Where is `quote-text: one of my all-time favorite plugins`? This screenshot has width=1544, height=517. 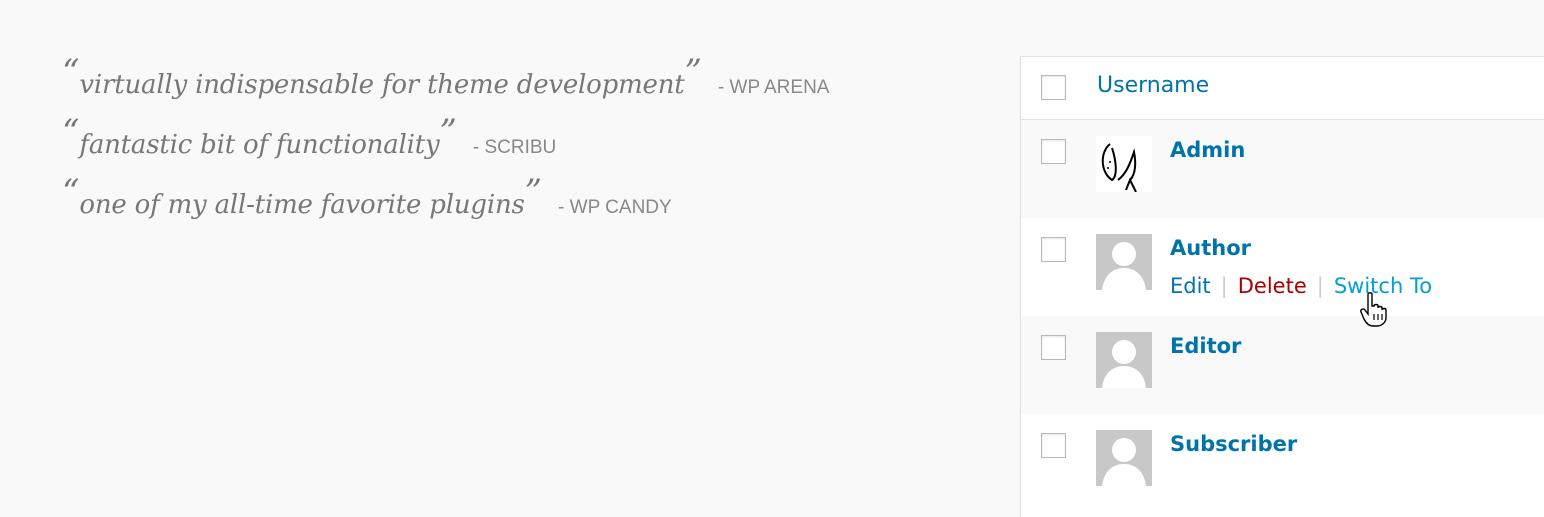 quote-text: one of my all-time favorite plugins is located at coordinates (302, 205).